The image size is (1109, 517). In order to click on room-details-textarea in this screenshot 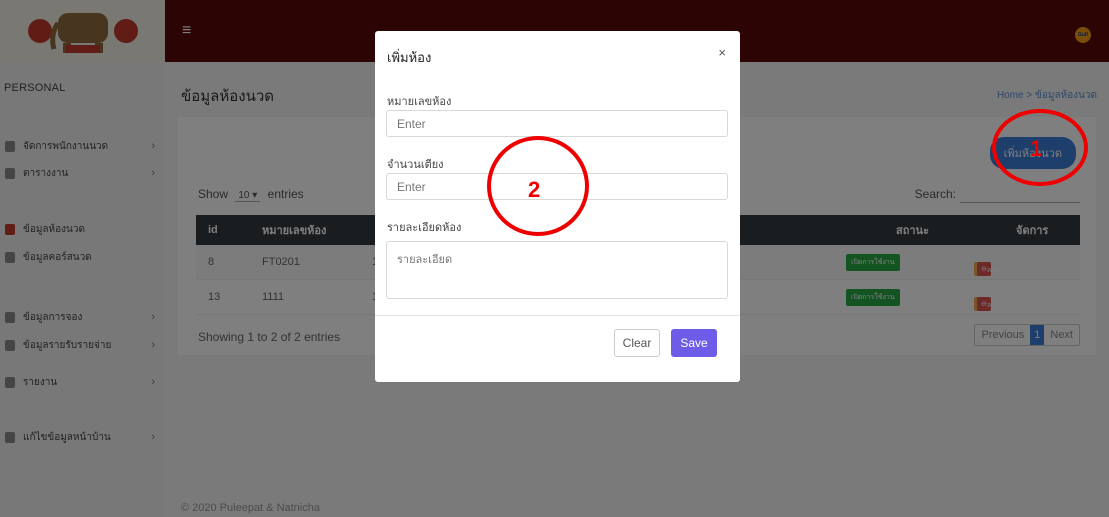, I will do `click(557, 270)`.